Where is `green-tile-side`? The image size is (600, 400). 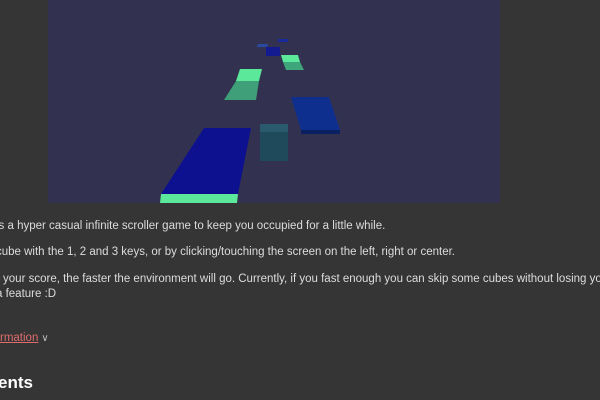
green-tile-side is located at coordinates (241, 90).